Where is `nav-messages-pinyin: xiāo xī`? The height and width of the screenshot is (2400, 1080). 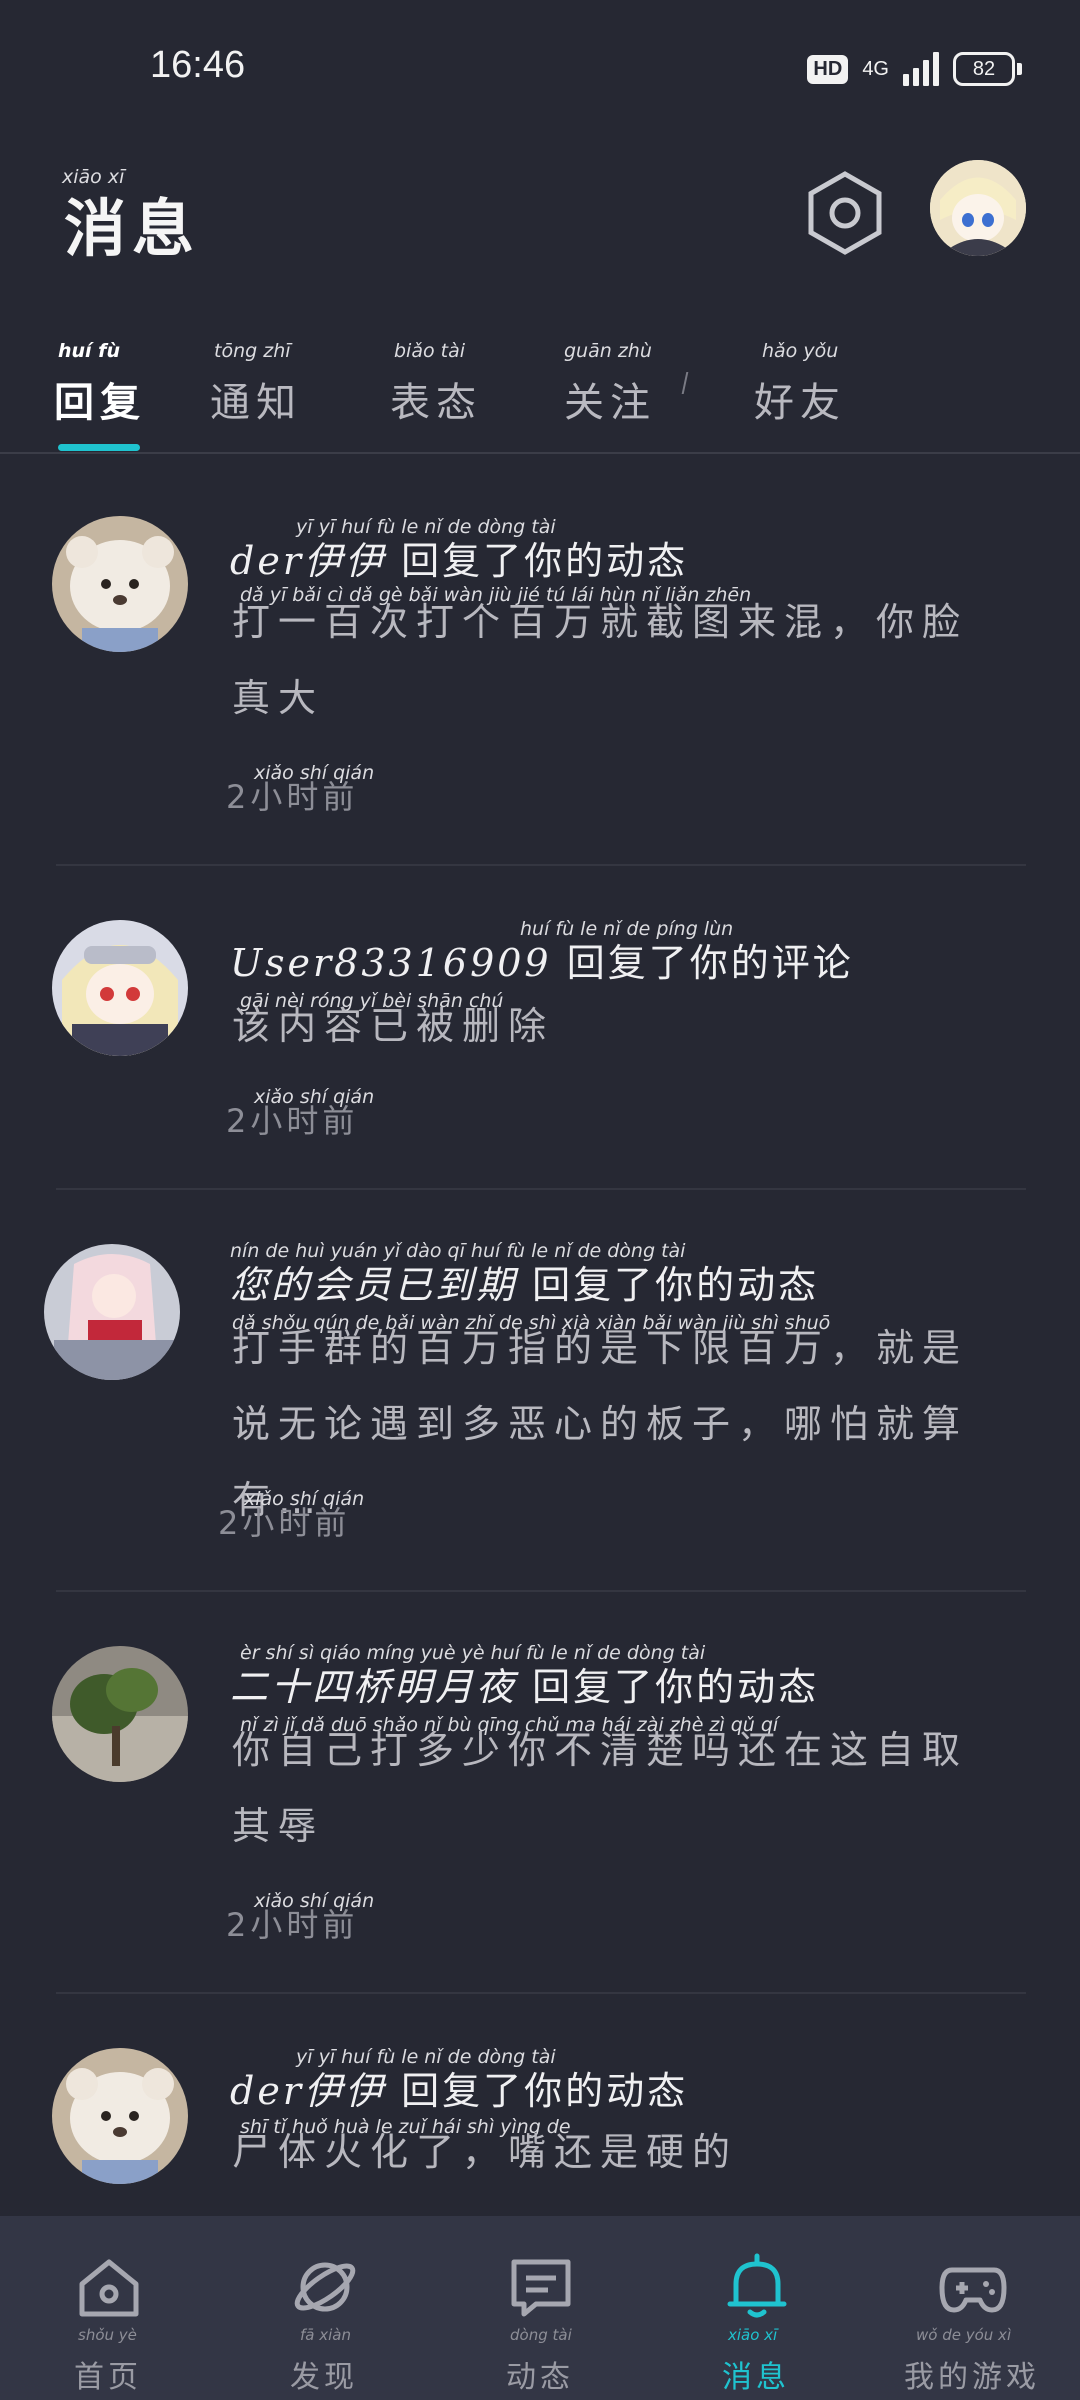
nav-messages-pinyin: xiāo xī is located at coordinates (753, 2335).